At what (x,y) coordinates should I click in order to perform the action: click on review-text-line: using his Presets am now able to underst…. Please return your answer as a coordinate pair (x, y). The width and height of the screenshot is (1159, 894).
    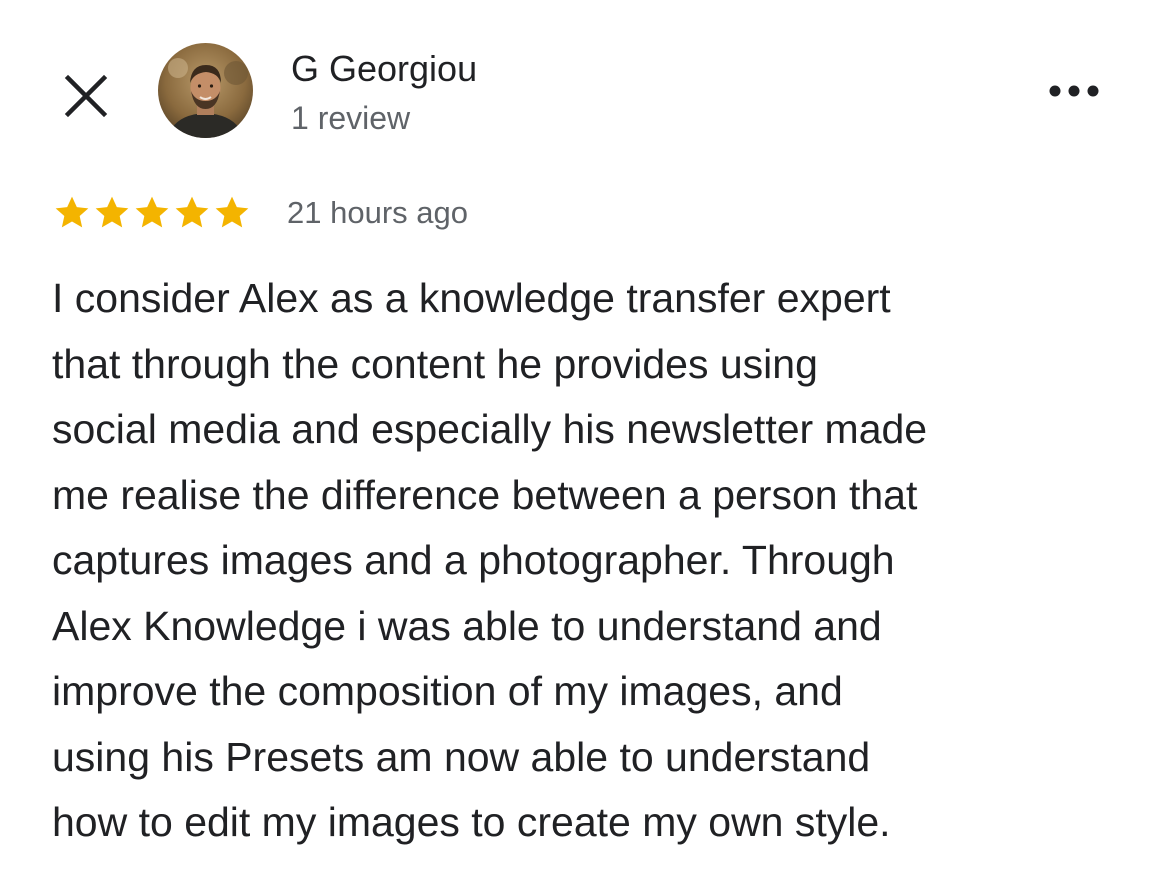
    Looking at the image, I should click on (461, 756).